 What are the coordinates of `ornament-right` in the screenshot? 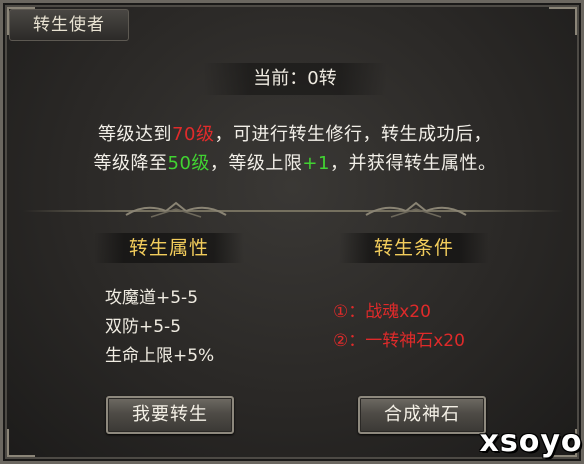 It's located at (416, 209).